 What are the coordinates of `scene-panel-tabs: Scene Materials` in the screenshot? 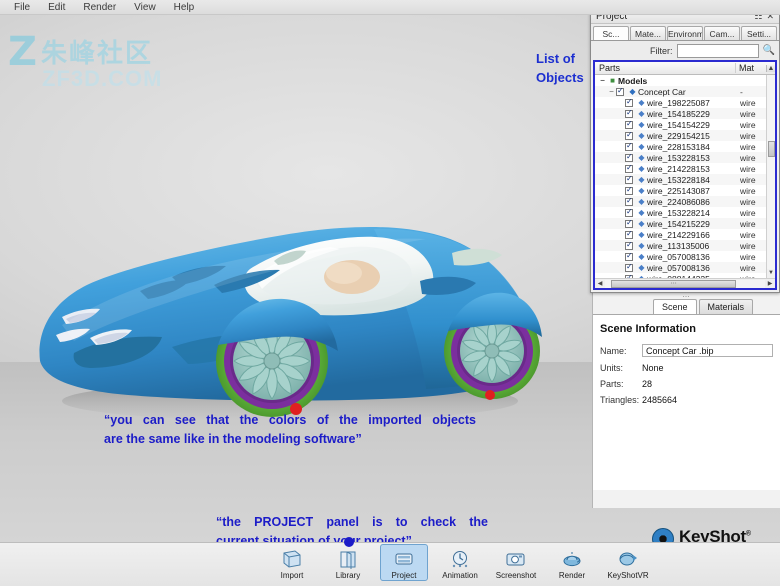 It's located at (686, 306).